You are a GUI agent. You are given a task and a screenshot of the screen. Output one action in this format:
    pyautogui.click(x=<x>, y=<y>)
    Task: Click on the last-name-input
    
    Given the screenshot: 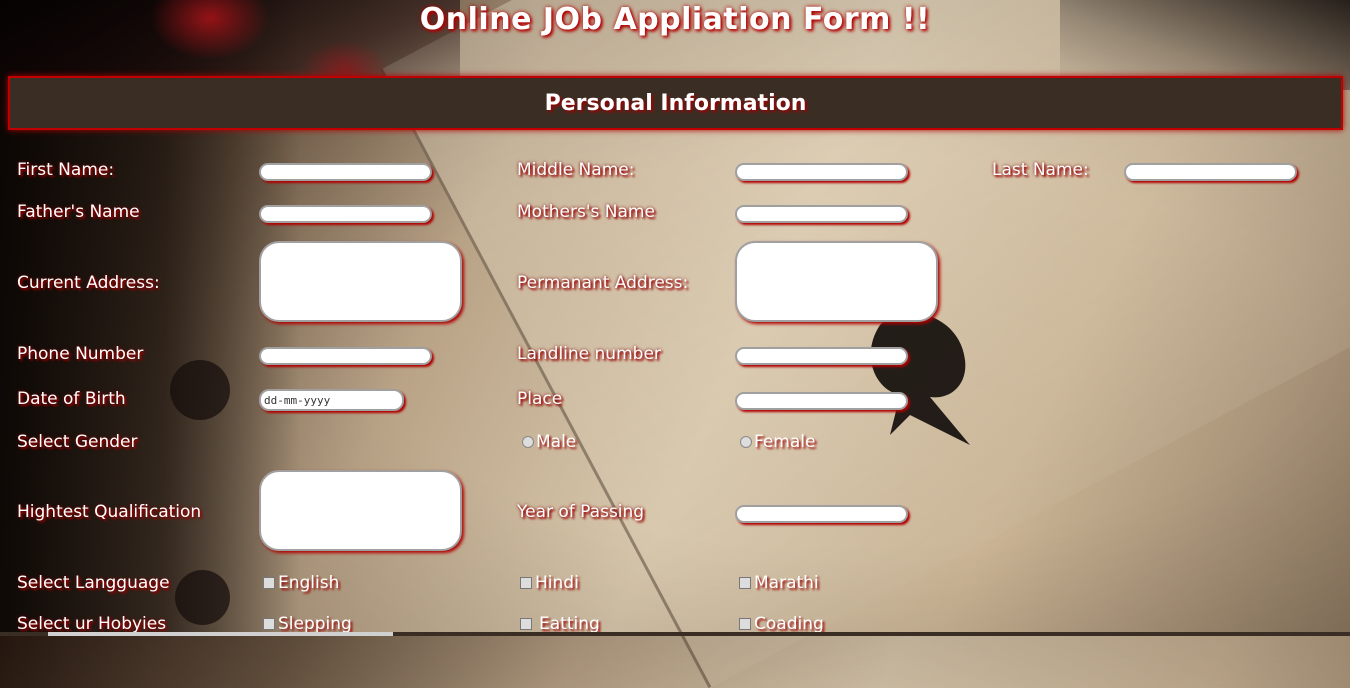 What is the action you would take?
    pyautogui.click(x=1210, y=172)
    